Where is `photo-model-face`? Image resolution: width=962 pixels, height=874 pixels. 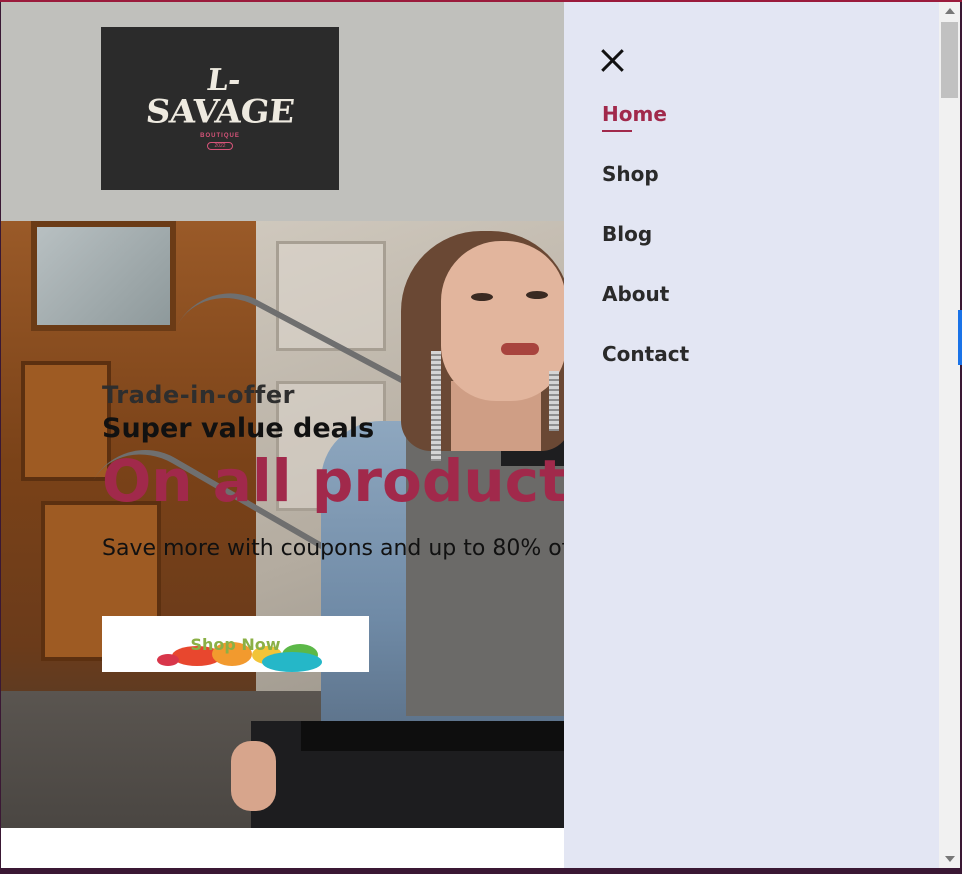 photo-model-face is located at coordinates (503, 321).